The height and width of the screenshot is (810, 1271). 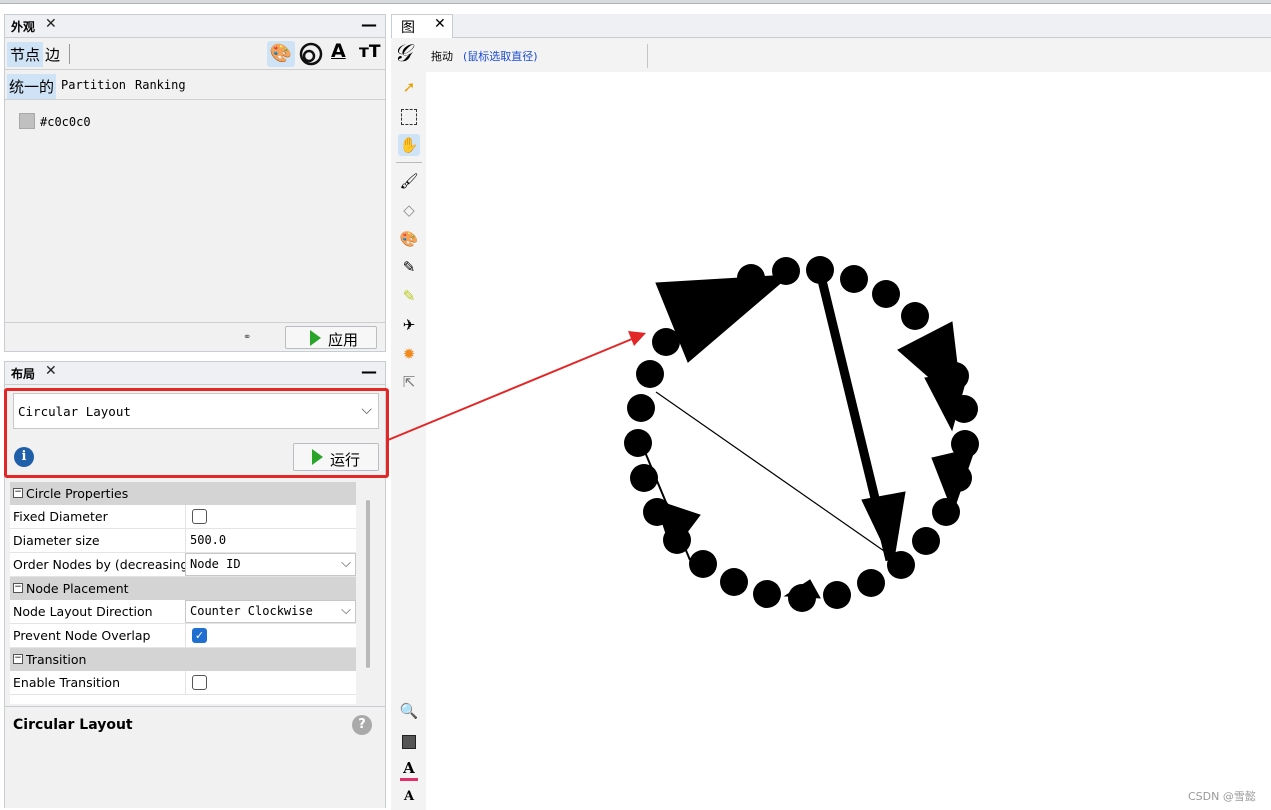 I want to click on mode-hint: (鼠标选取直径), so click(x=500, y=56).